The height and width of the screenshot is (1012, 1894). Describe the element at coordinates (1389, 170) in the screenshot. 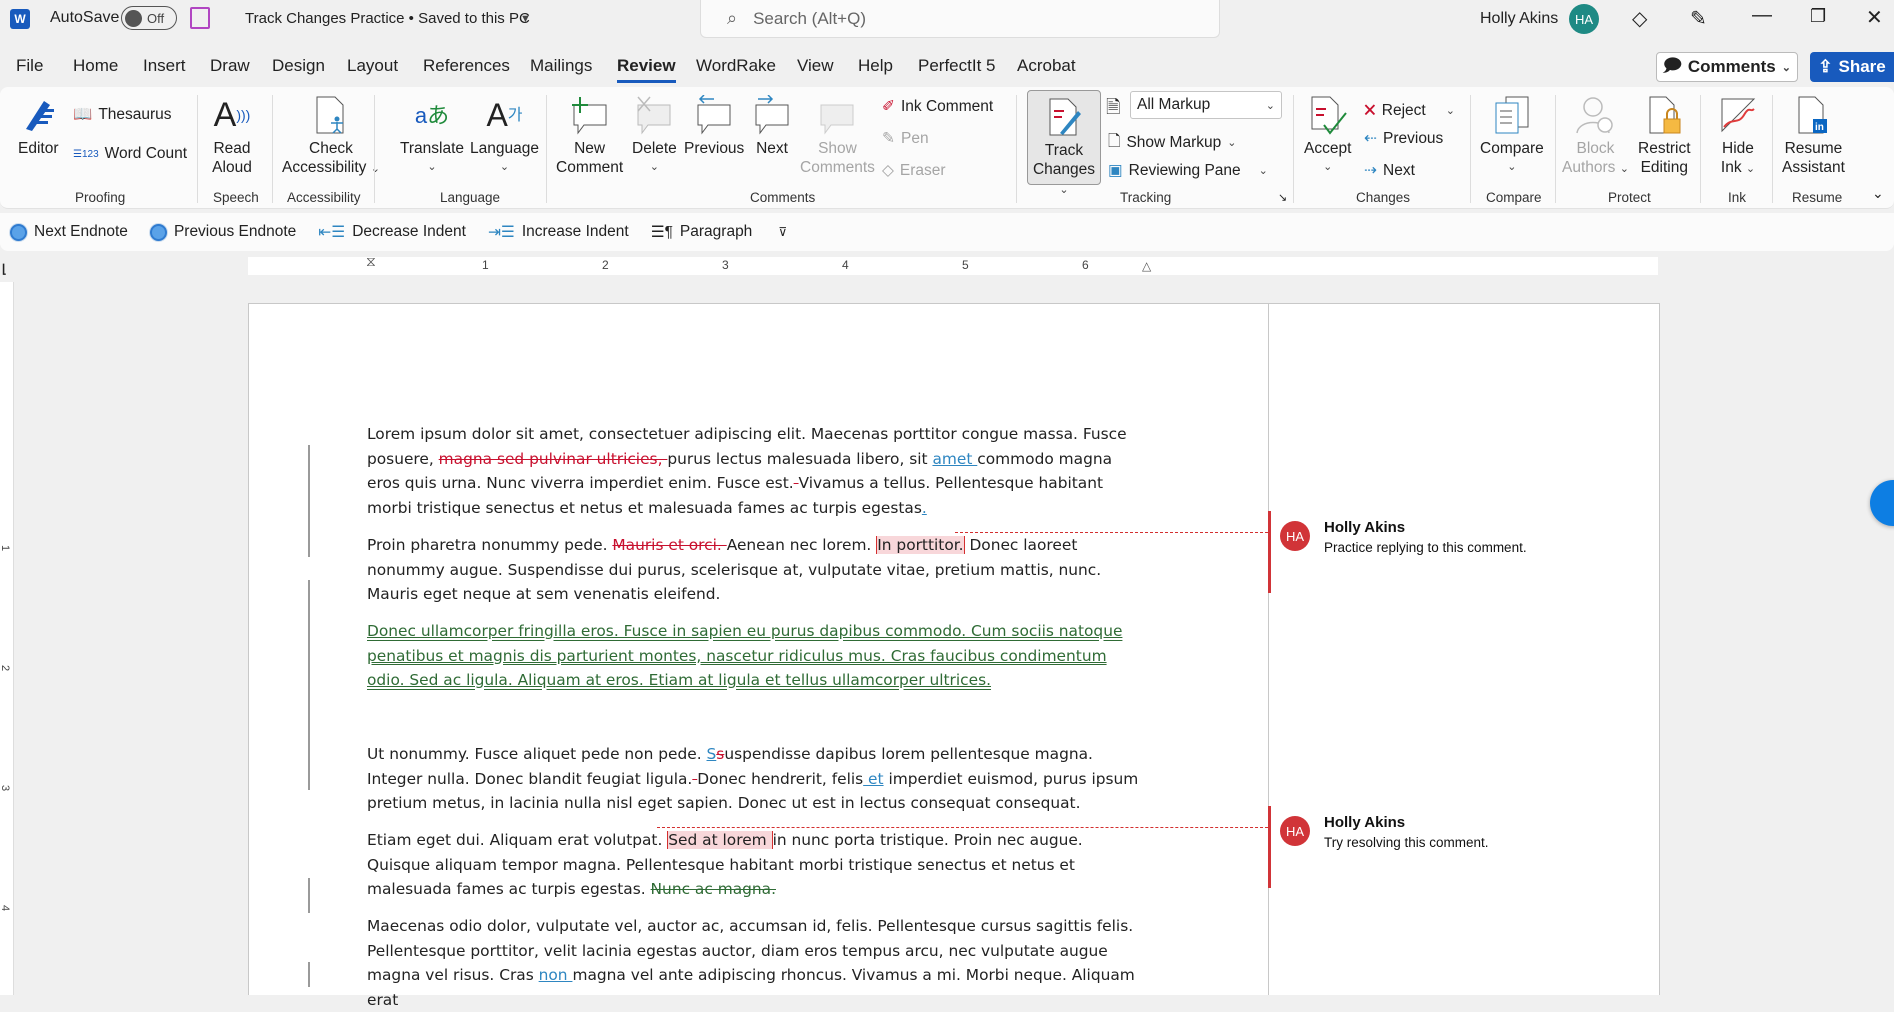

I see `next-change-button: ⇢ Next` at that location.